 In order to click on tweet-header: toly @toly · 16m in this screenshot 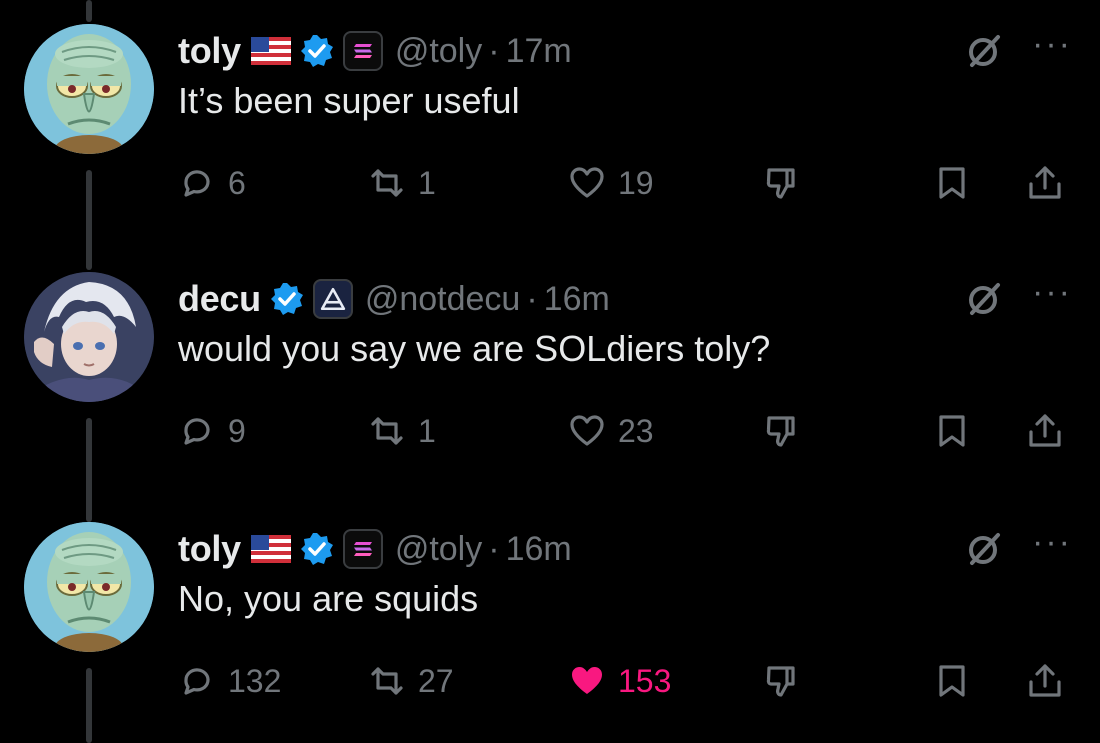, I will do `click(375, 549)`.